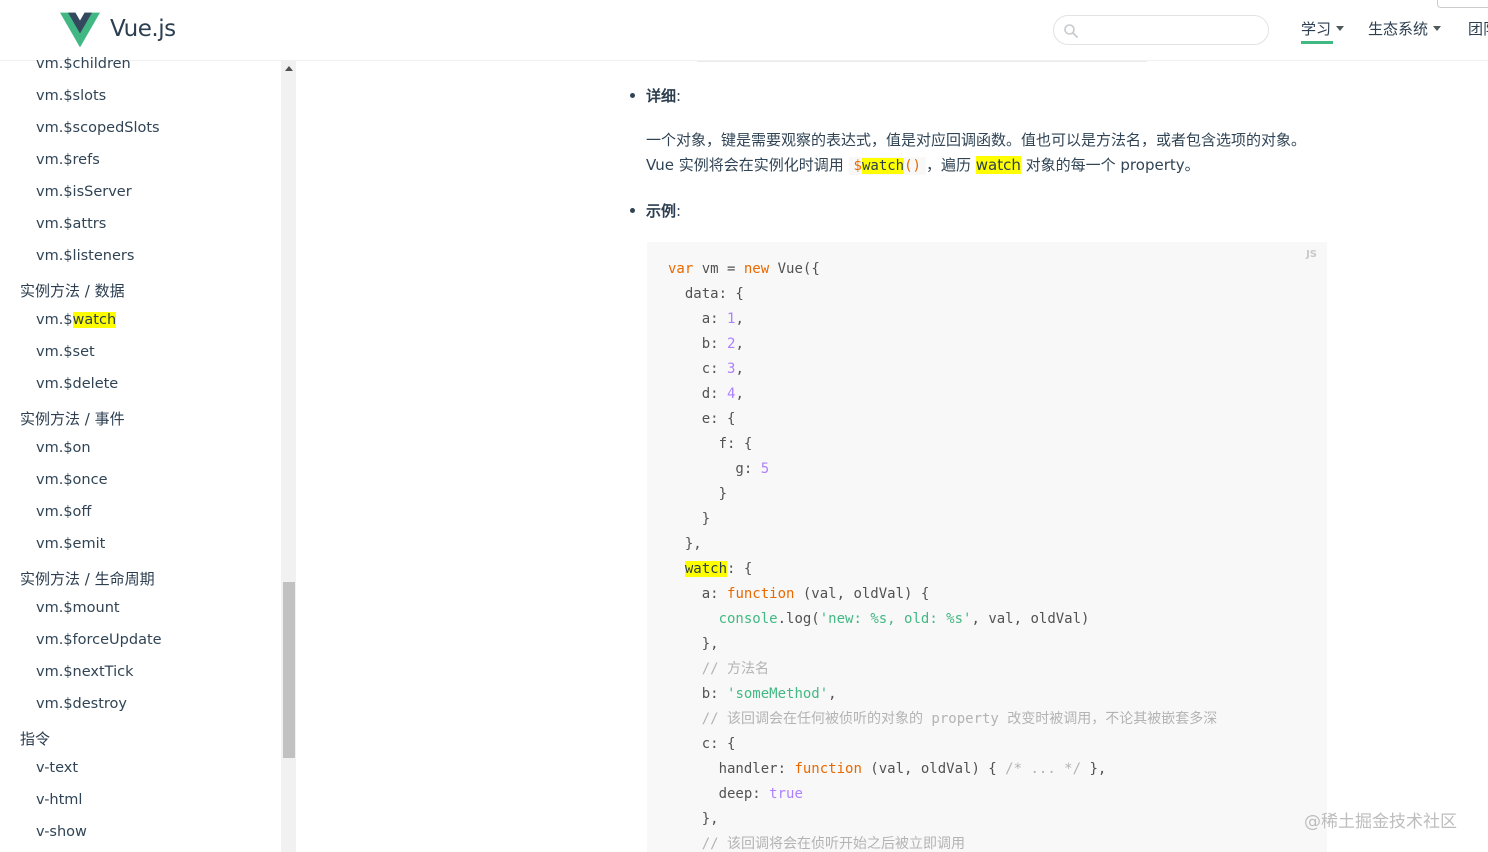 This screenshot has width=1488, height=852. What do you see at coordinates (63, 448) in the screenshot?
I see `sidebar-item: vm.$on` at bounding box center [63, 448].